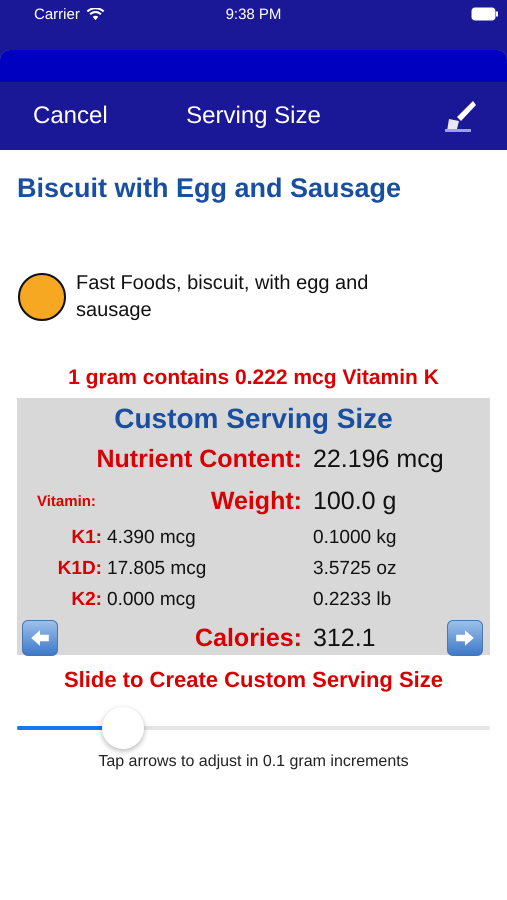 Image resolution: width=507 pixels, height=900 pixels. What do you see at coordinates (123, 728) in the screenshot?
I see `slider-thumb` at bounding box center [123, 728].